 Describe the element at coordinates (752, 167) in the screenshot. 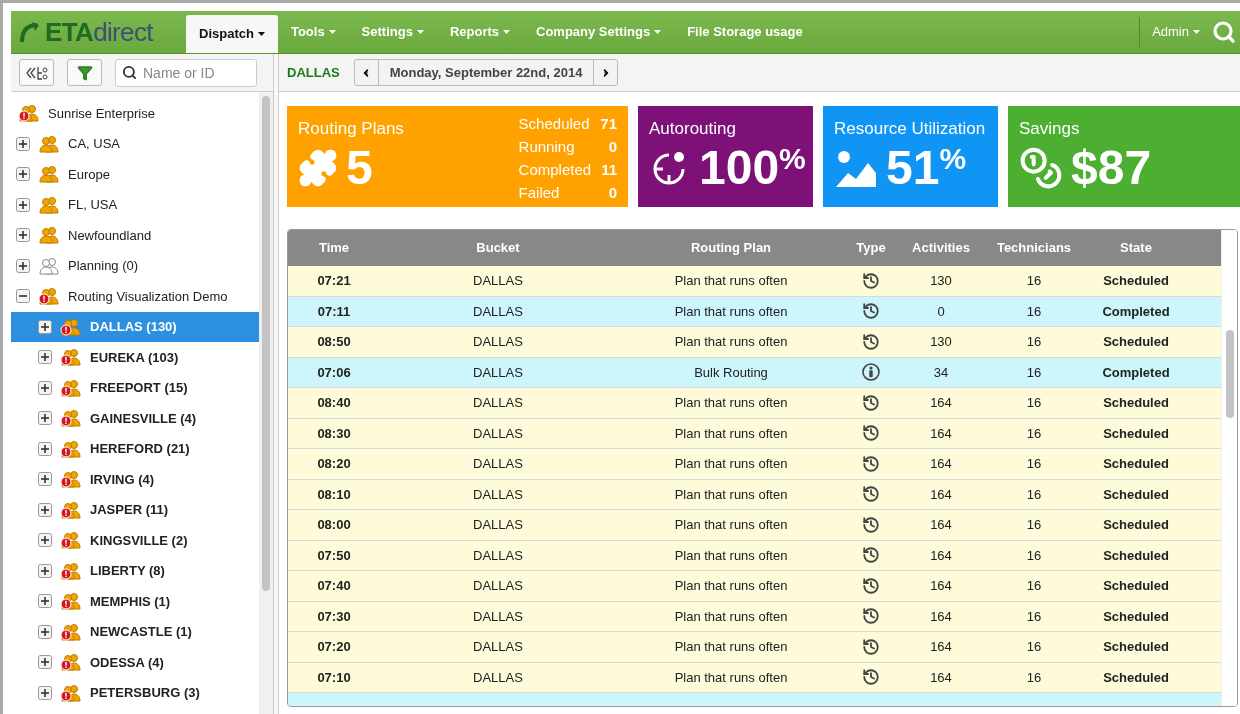

I see `tile-value: 100%` at that location.